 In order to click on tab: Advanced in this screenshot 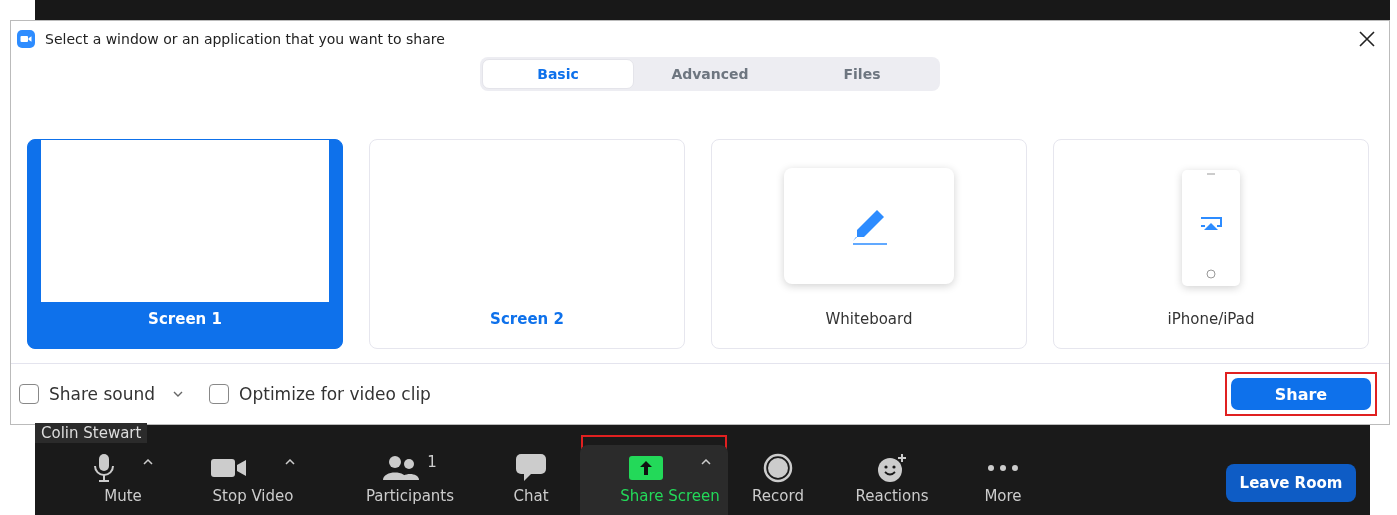, I will do `click(710, 74)`.